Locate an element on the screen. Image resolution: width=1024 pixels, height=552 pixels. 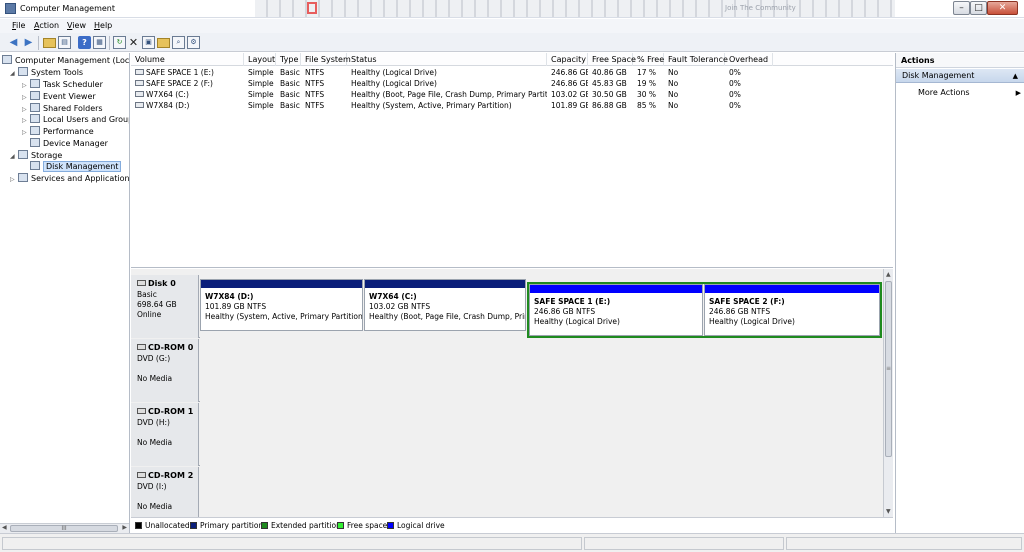
menu-help: Help is located at coordinates (103, 25).